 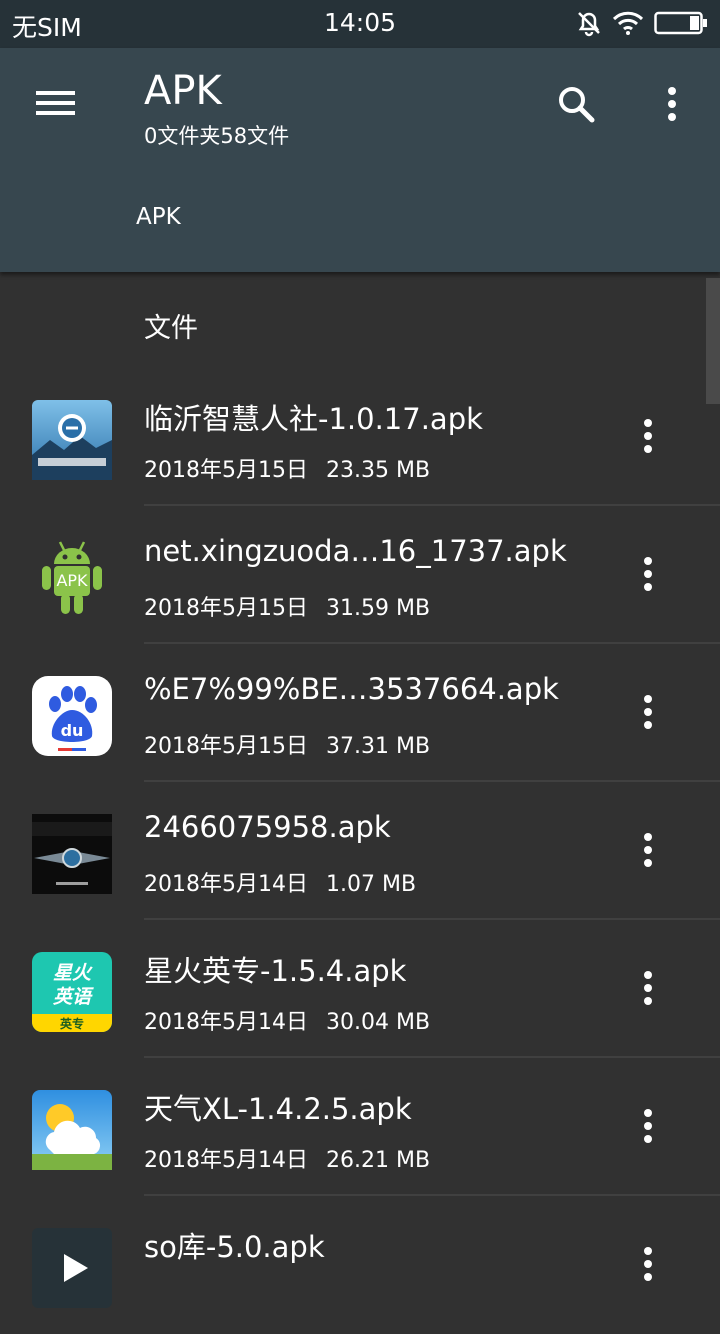 I want to click on file-meta: 2018年5月14日 1.07 MB, so click(x=280, y=882).